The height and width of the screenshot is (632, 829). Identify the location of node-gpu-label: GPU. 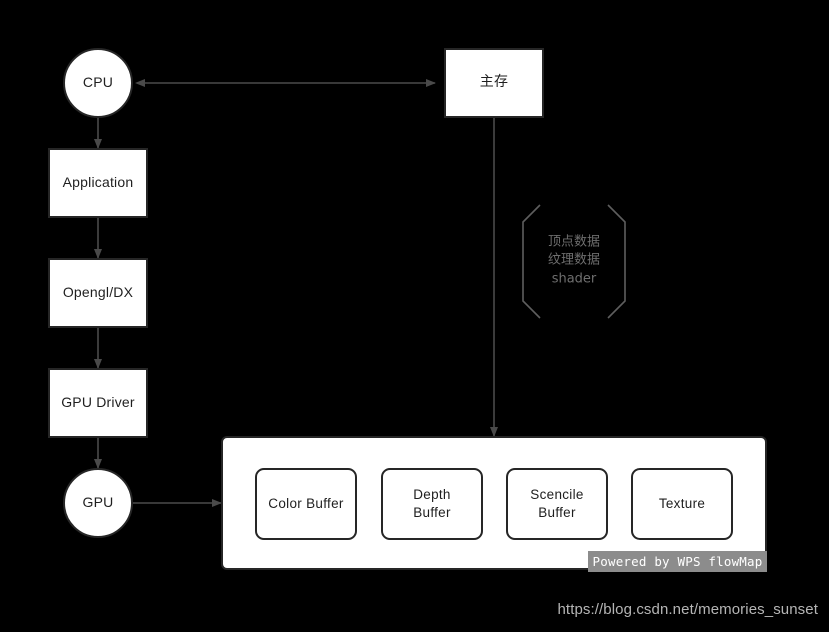
(98, 502).